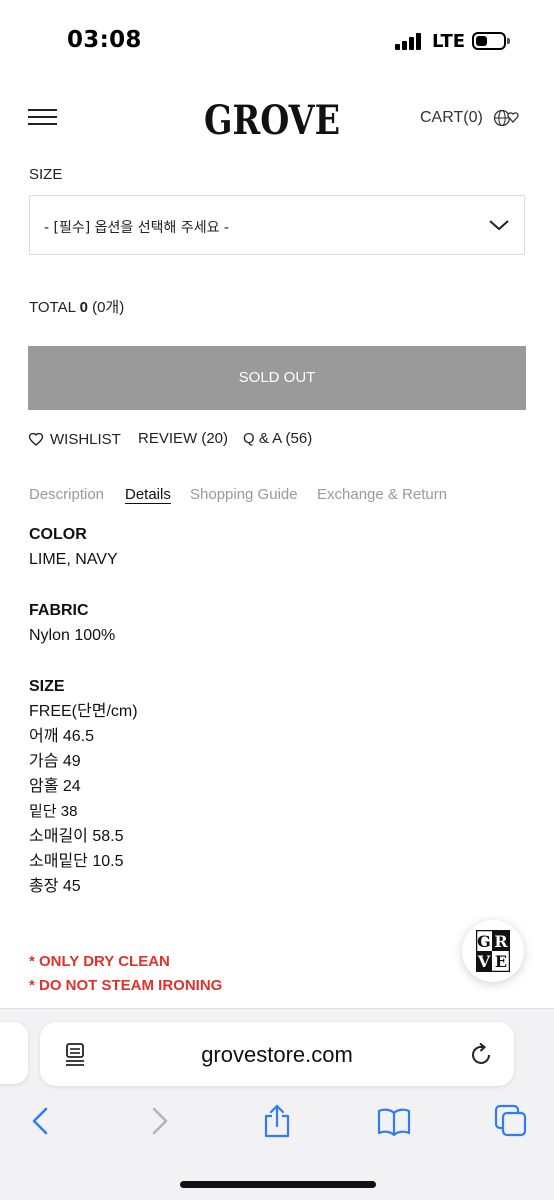 The height and width of the screenshot is (1200, 554). What do you see at coordinates (83, 711) in the screenshot?
I see `size-line: FREE(단면/cm)` at bounding box center [83, 711].